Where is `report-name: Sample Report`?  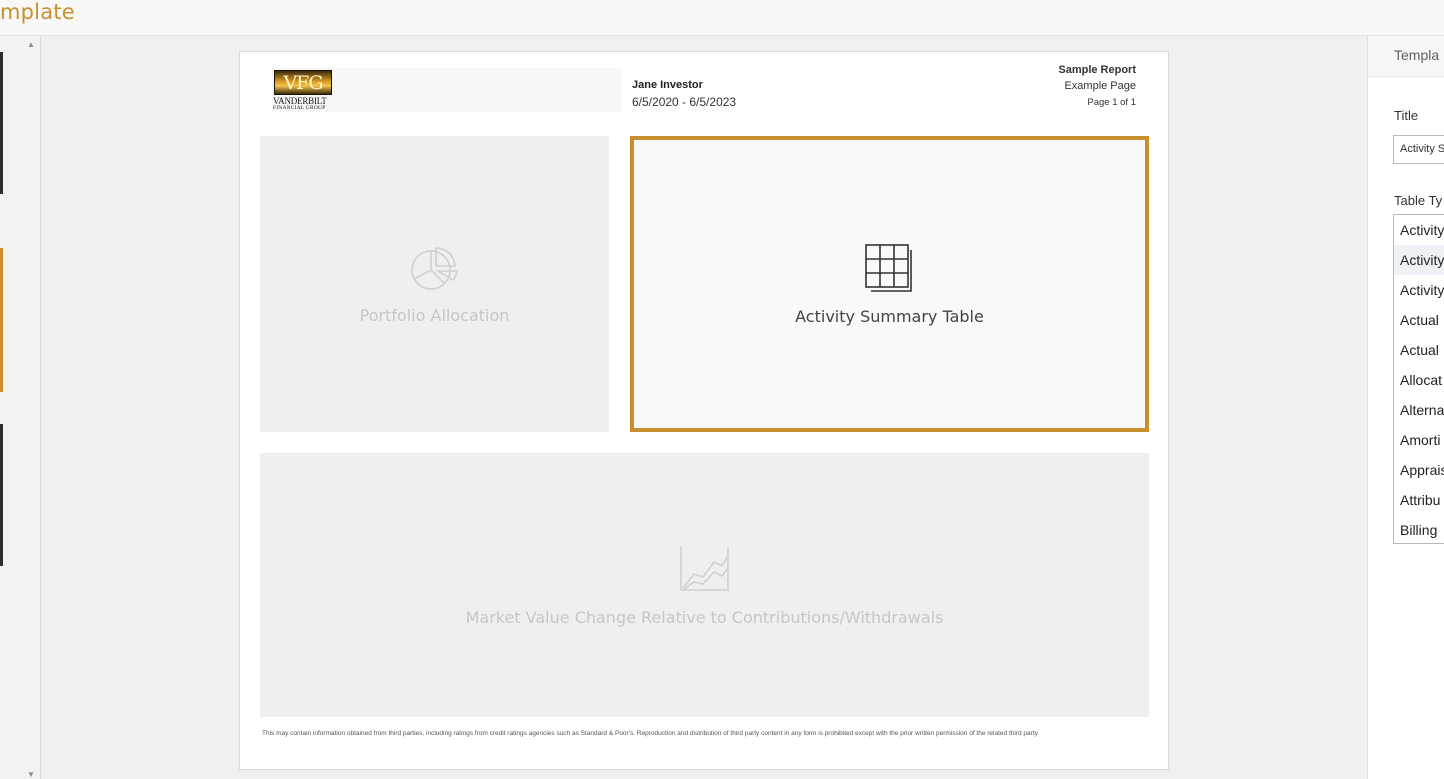
report-name: Sample Report is located at coordinates (1097, 70).